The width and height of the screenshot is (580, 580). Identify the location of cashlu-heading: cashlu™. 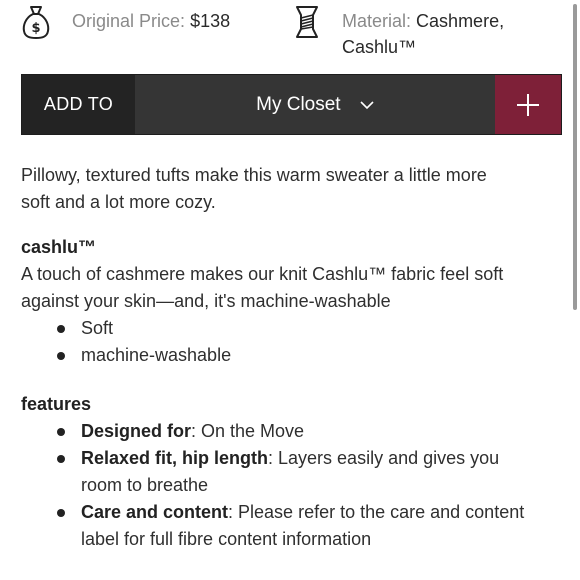
(59, 247).